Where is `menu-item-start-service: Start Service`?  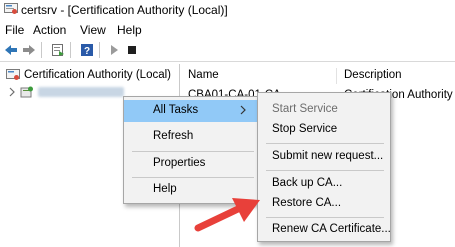
menu-item-start-service: Start Service is located at coordinates (305, 109).